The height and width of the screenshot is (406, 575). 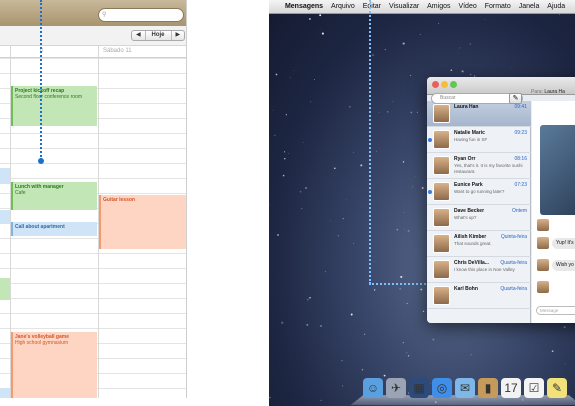 I want to click on unread-dot-icon, so click(x=430, y=140).